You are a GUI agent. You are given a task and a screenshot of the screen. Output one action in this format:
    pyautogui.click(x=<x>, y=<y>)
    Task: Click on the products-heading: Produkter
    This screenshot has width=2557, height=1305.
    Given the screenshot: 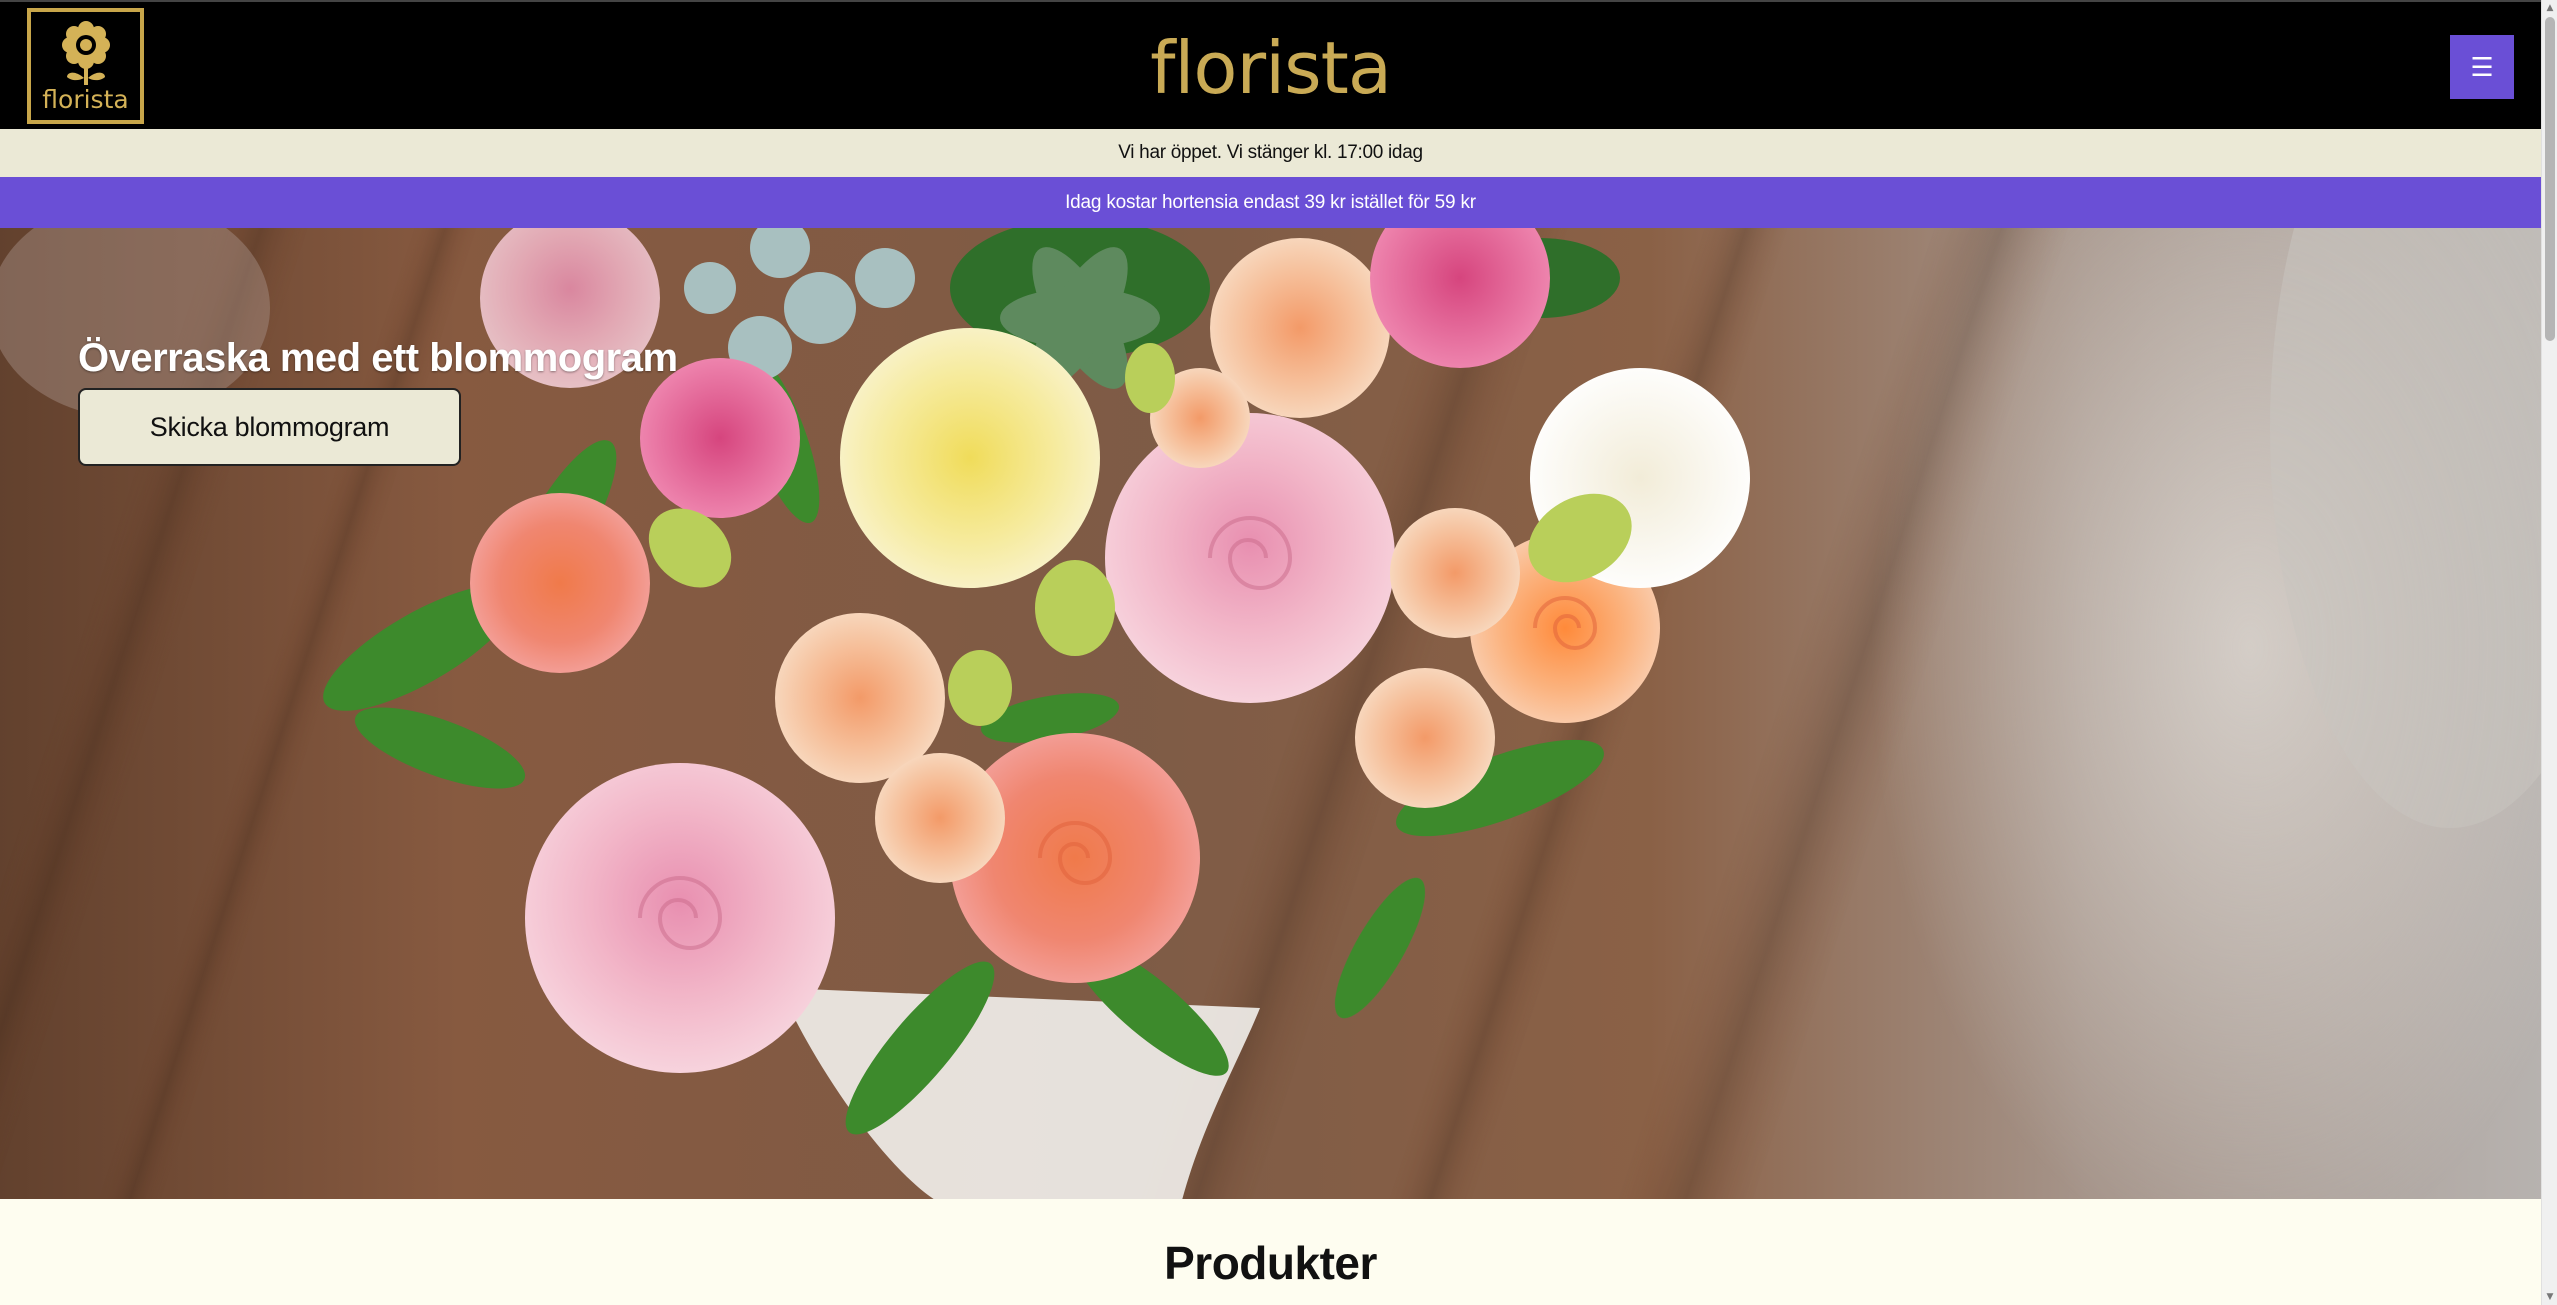 What is the action you would take?
    pyautogui.click(x=1270, y=1263)
    